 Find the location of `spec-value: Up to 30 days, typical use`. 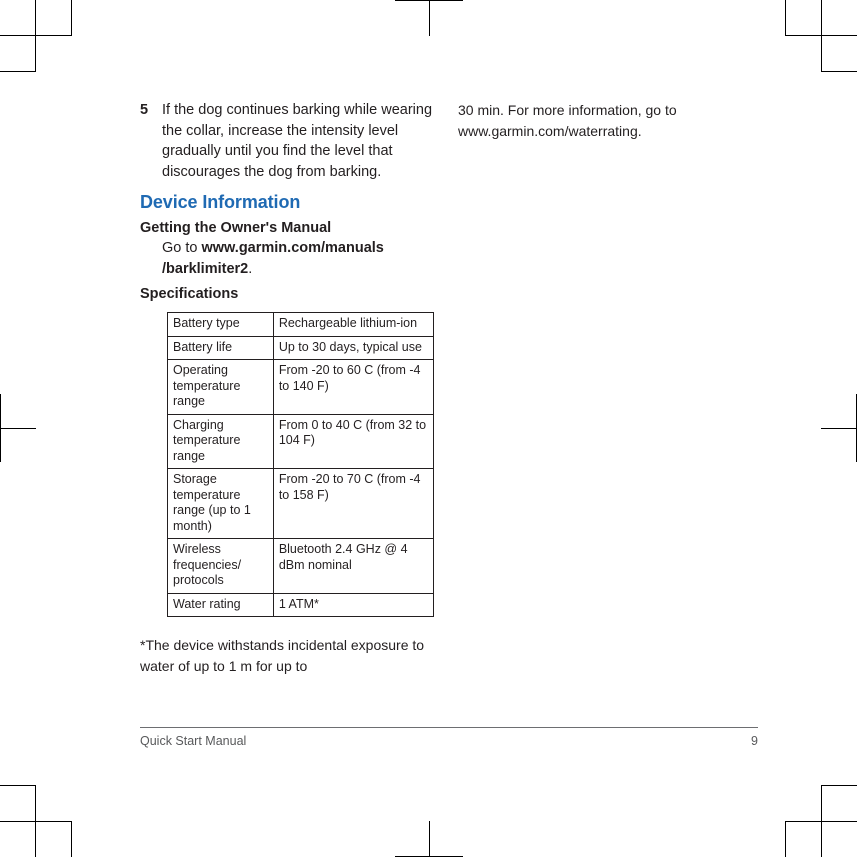

spec-value: Up to 30 days, typical use is located at coordinates (353, 347).